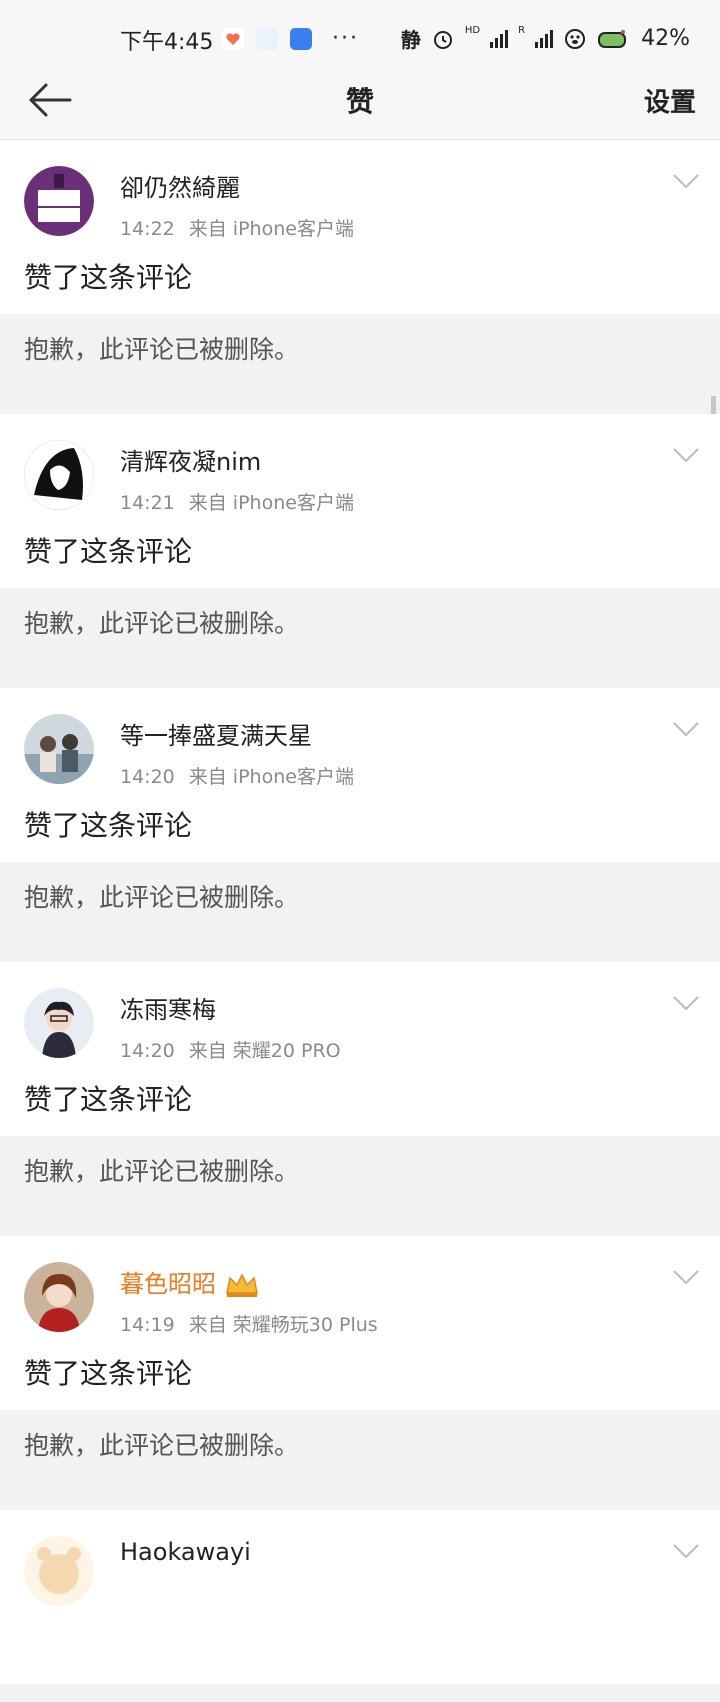  What do you see at coordinates (180, 185) in the screenshot?
I see `user-name: 卻仍然綺麗` at bounding box center [180, 185].